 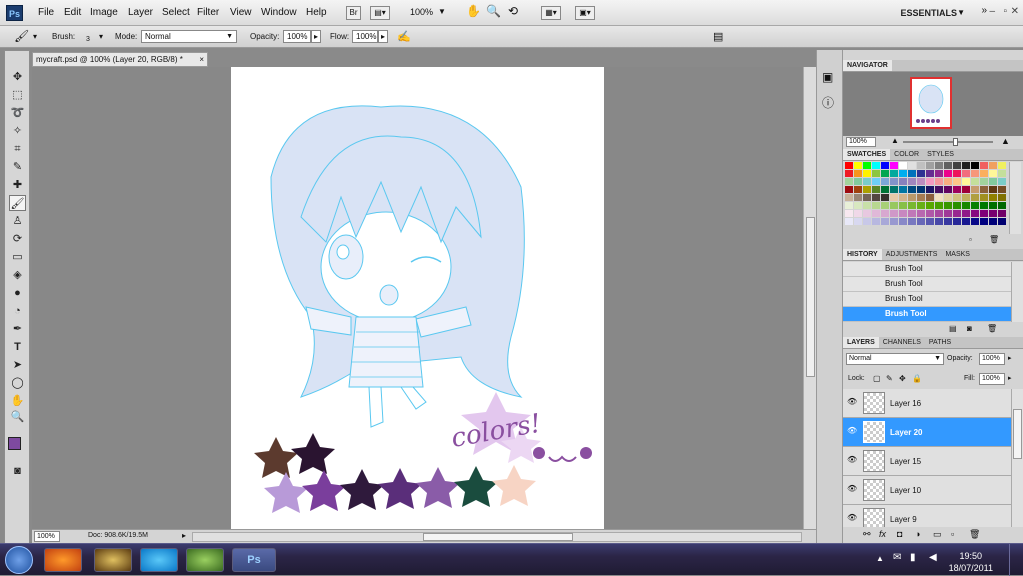 I want to click on type-tool-icon: T, so click(x=17, y=347).